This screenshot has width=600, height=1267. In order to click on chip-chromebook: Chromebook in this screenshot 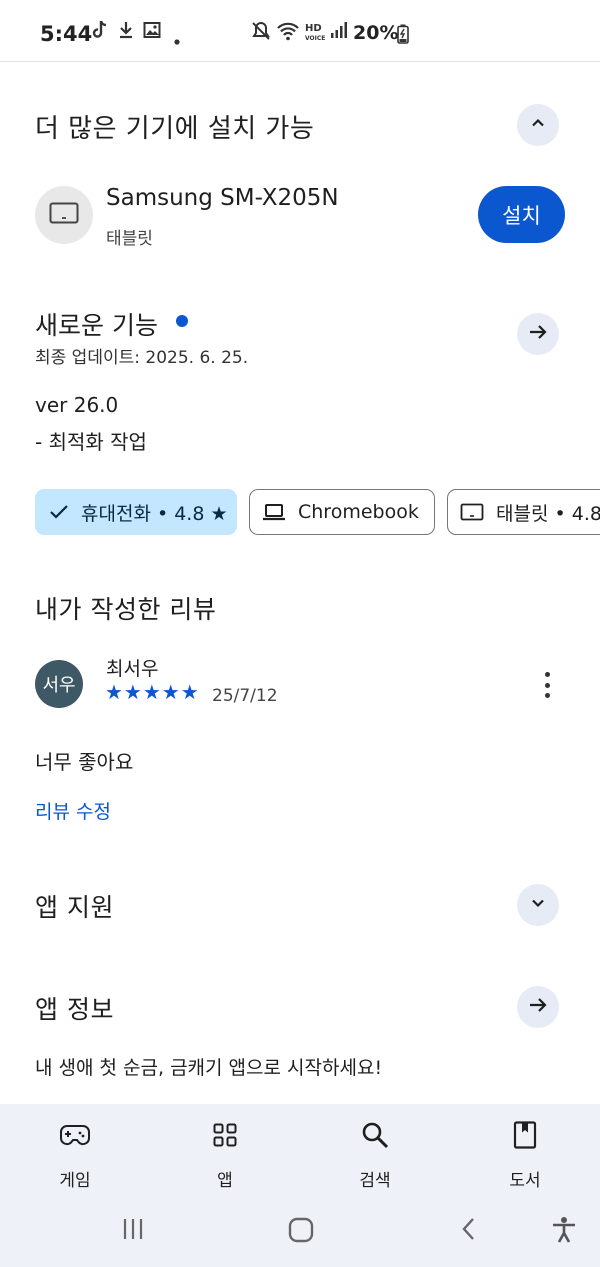, I will do `click(342, 512)`.